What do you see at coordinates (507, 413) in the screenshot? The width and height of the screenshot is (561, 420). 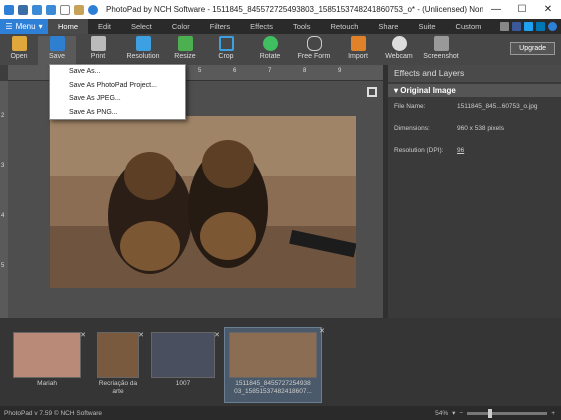 I see `zoom-slider` at bounding box center [507, 413].